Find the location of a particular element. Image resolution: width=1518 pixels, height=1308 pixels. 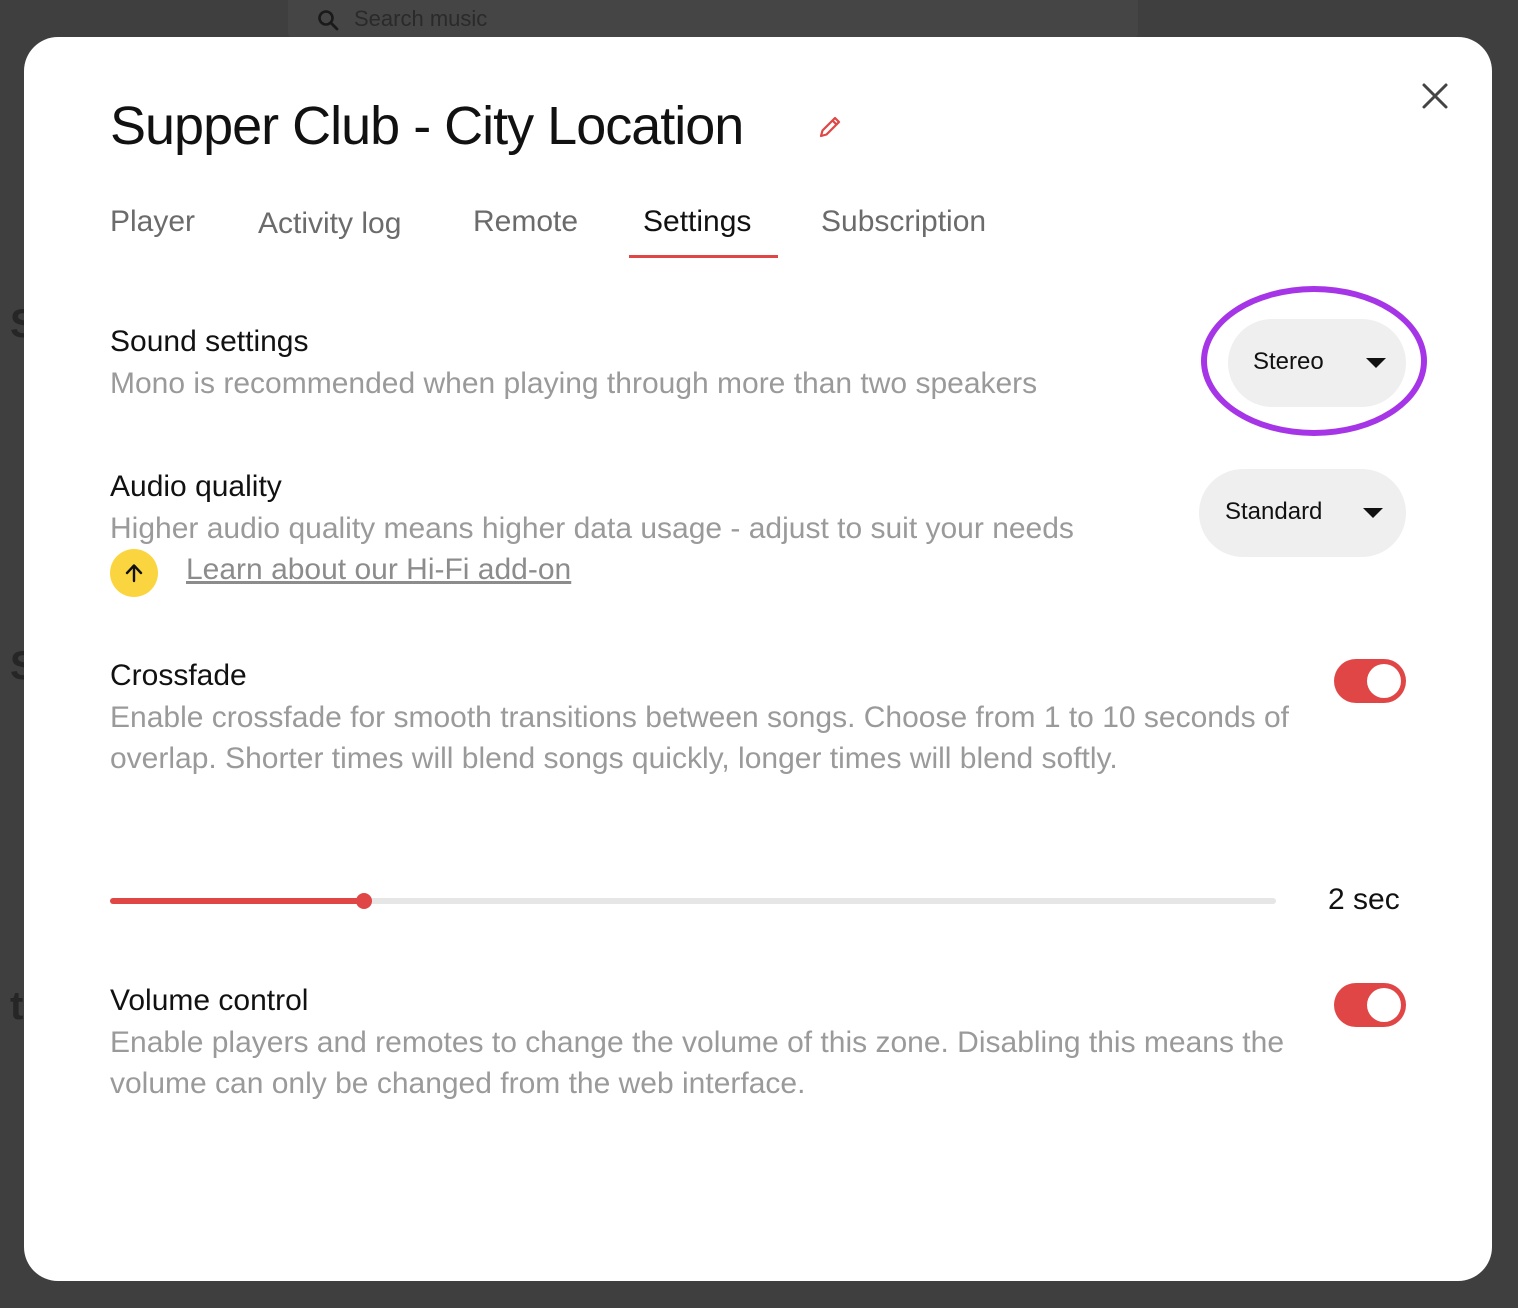

slider-fill is located at coordinates (237, 901).